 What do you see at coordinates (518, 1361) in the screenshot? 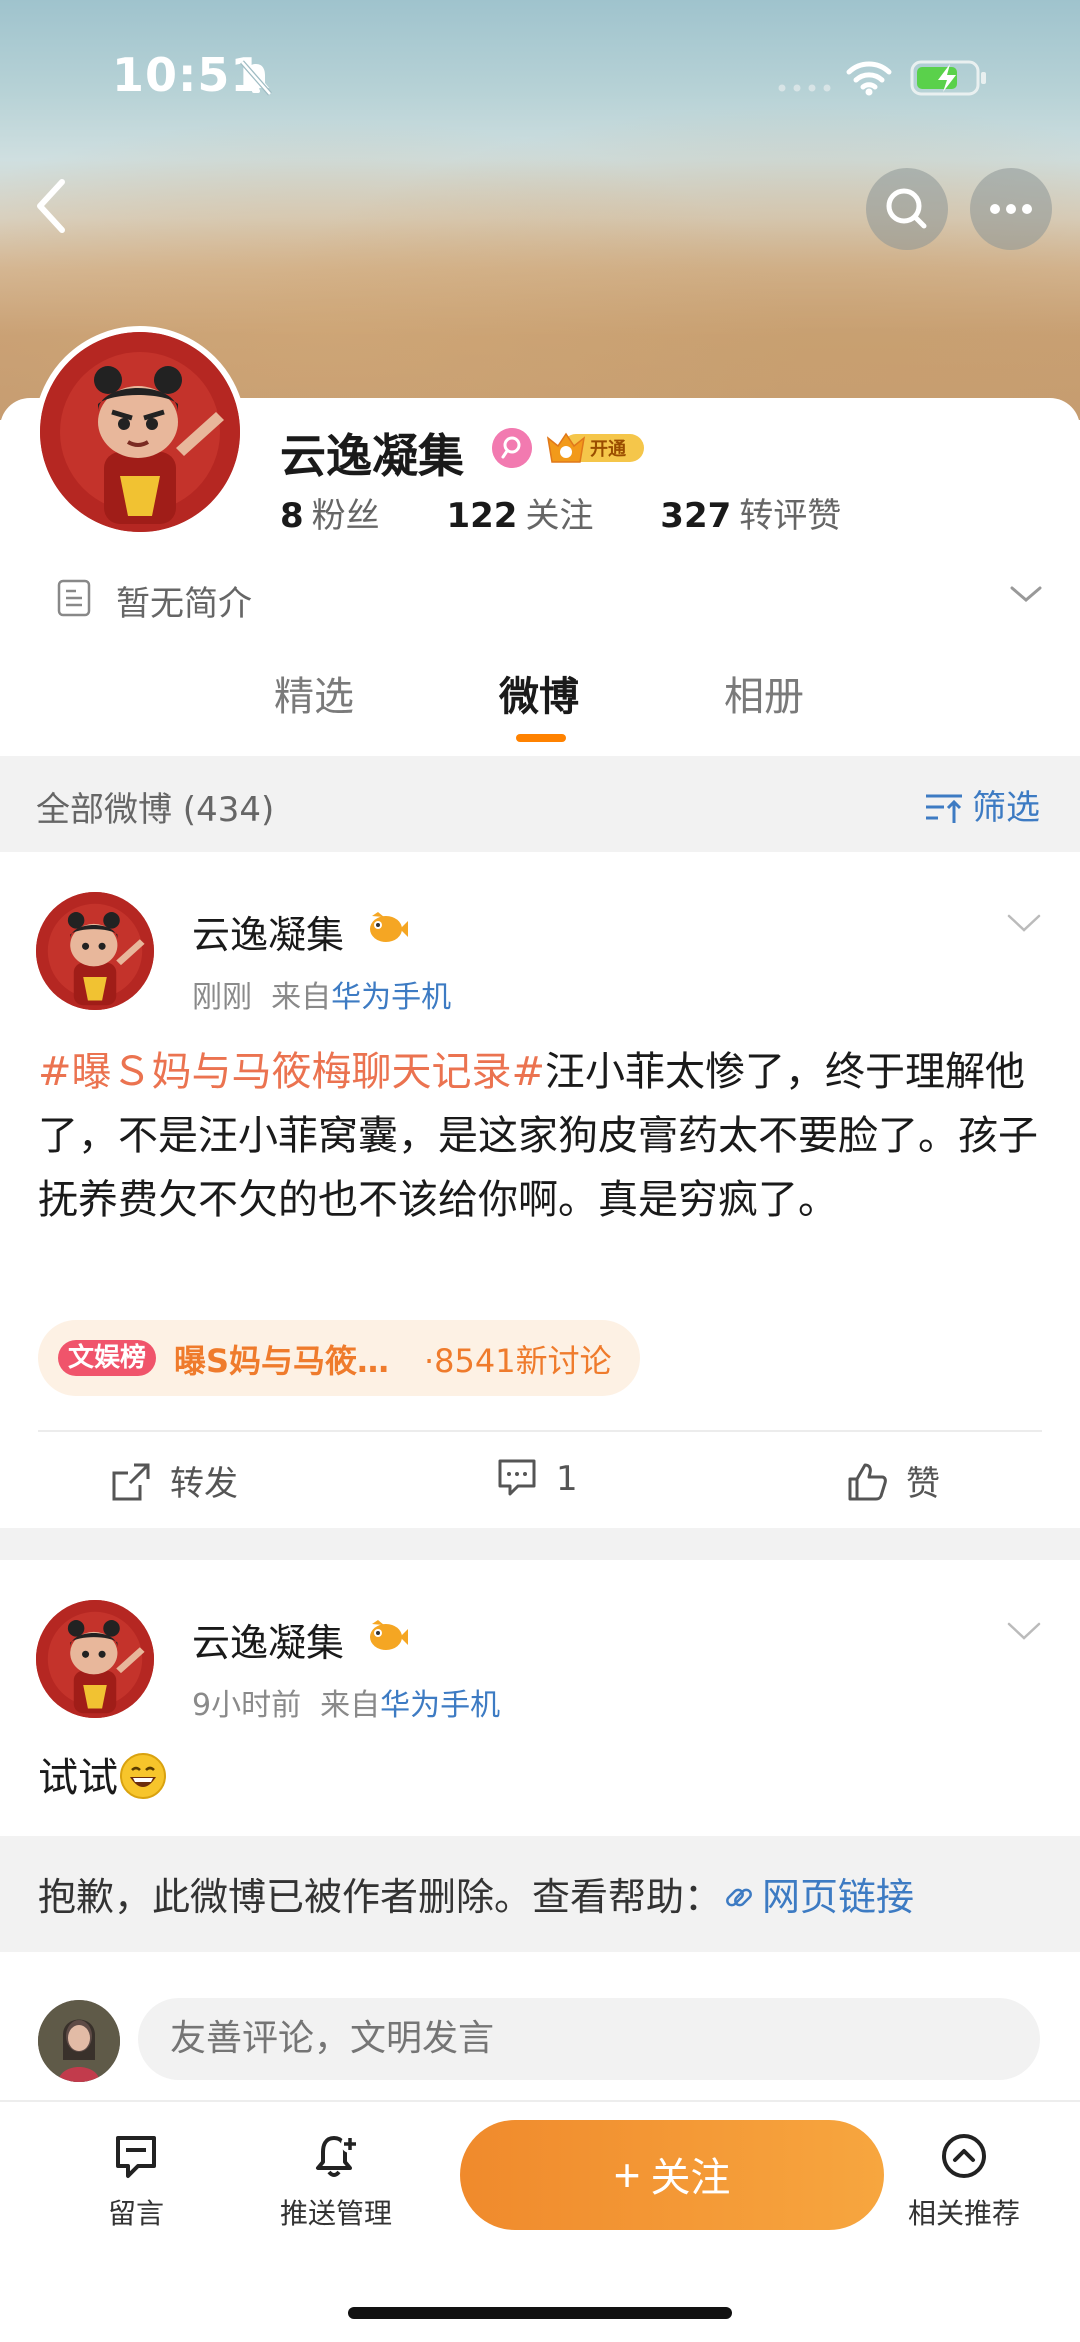
I see `topic-discussion-count: ·8541新讨论` at bounding box center [518, 1361].